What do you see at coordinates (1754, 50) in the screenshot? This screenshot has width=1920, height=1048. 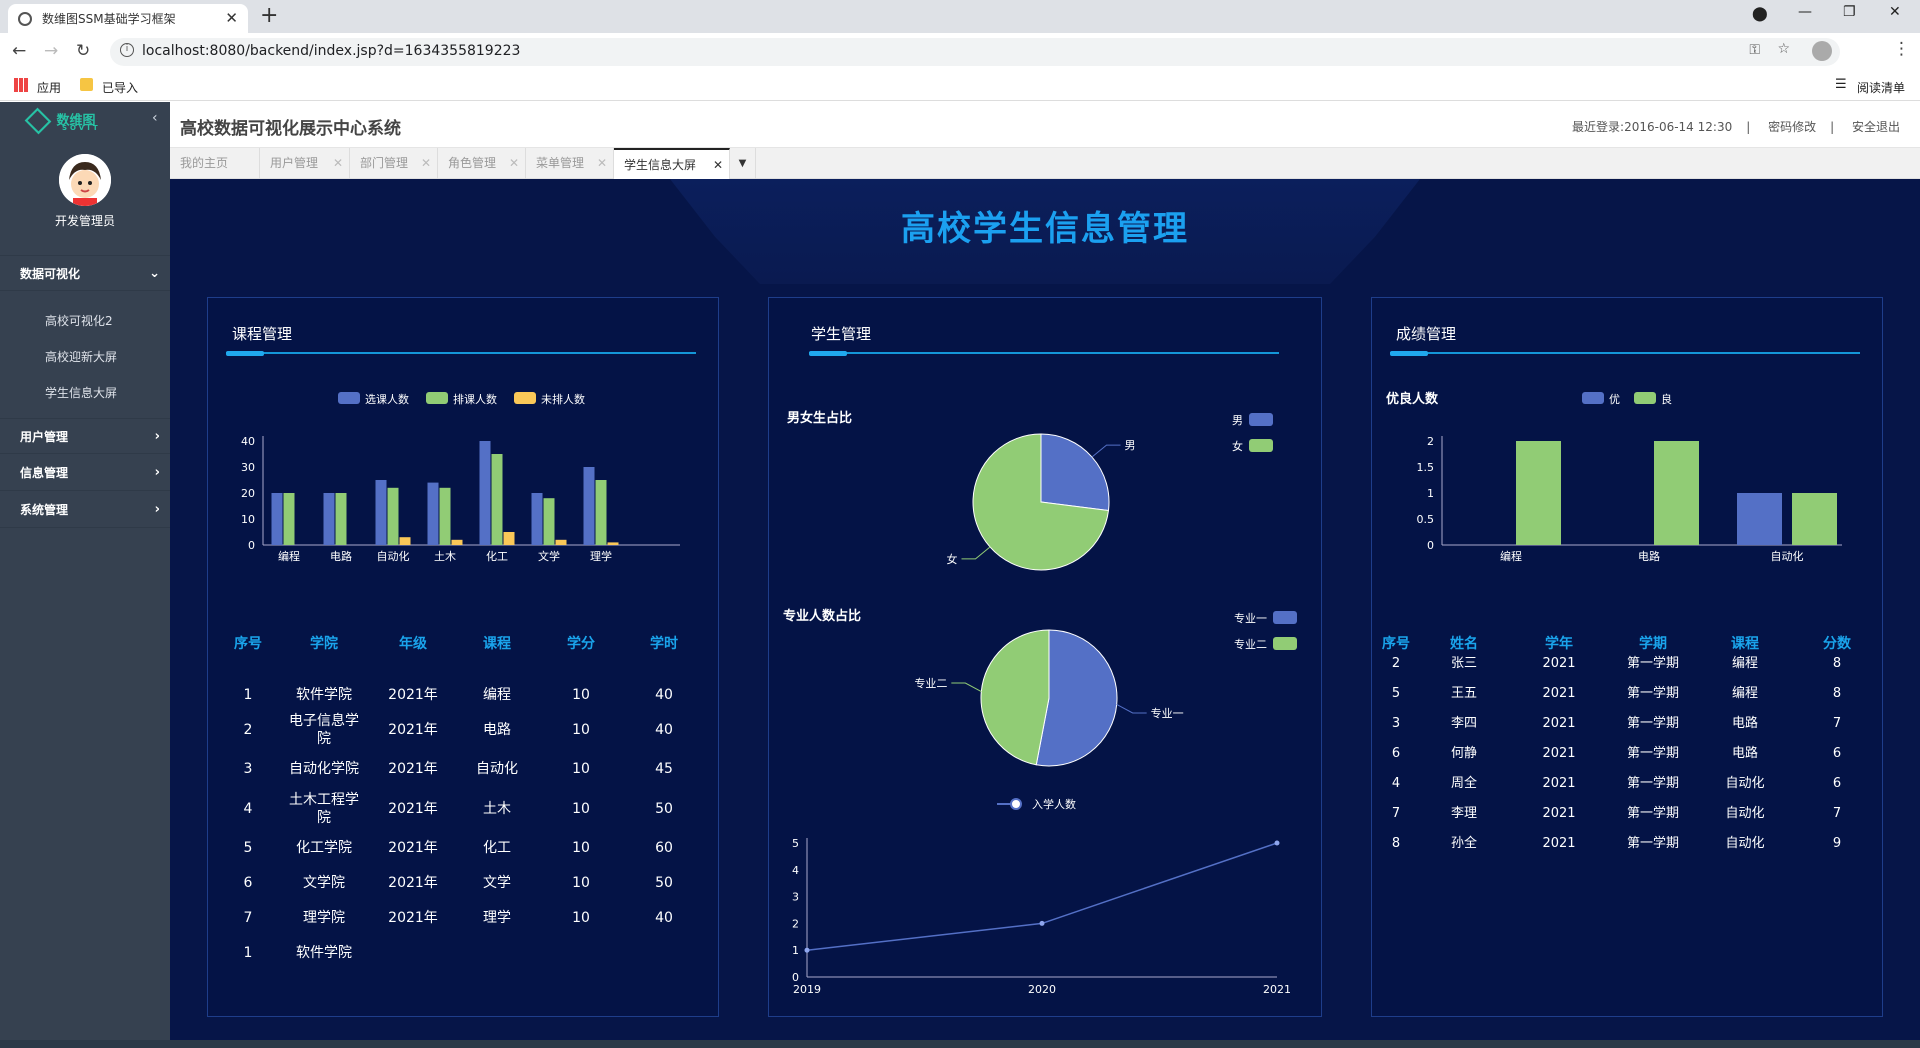 I see `key-icon: ⚿` at bounding box center [1754, 50].